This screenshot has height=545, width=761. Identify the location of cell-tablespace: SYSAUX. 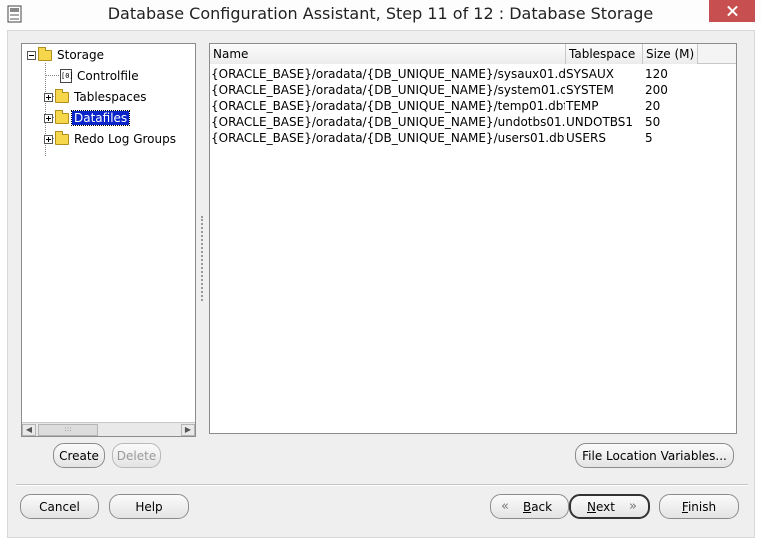
(590, 74).